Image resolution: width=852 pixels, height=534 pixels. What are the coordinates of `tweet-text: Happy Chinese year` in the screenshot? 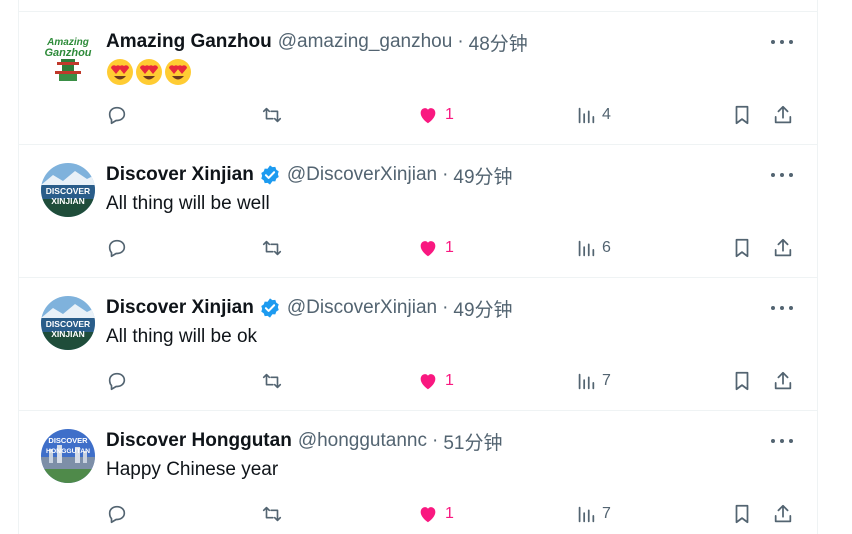 It's located at (192, 469).